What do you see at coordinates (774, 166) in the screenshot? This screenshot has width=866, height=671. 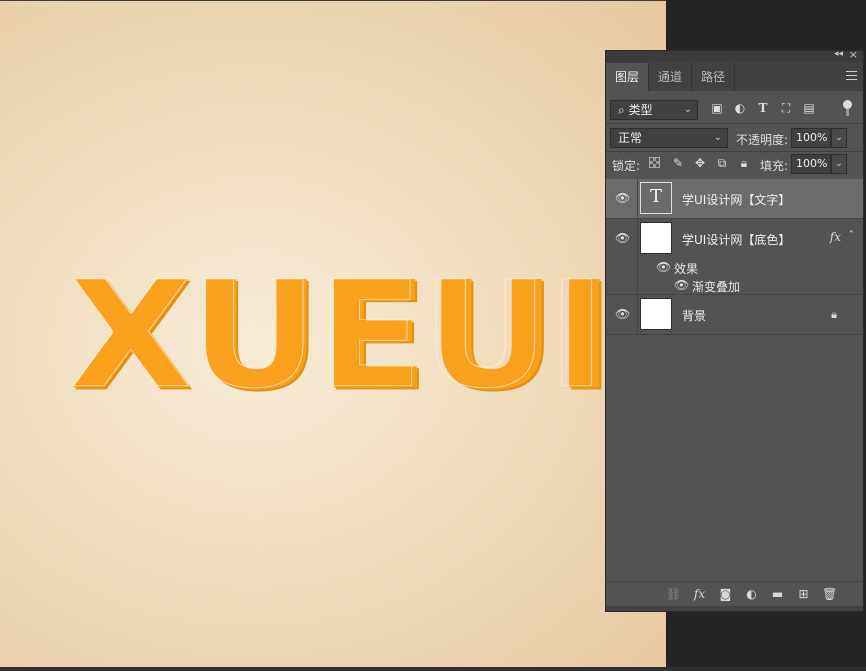 I see `fill-label: 填充:` at bounding box center [774, 166].